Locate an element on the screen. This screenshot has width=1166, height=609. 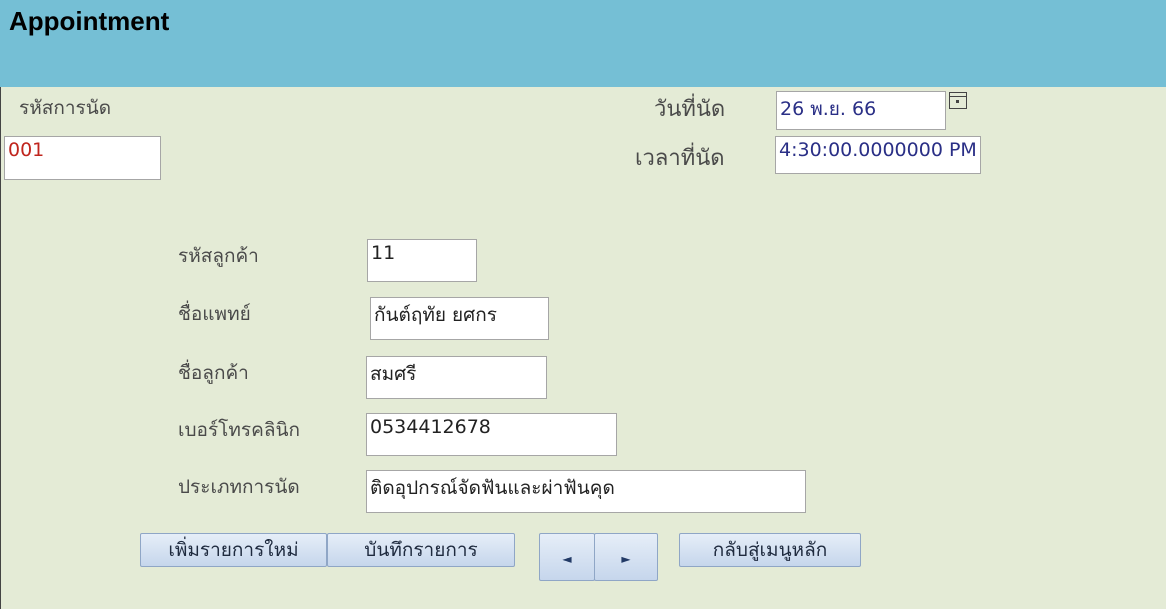
appointment-id-label: รหัสการนัด is located at coordinates (65, 108).